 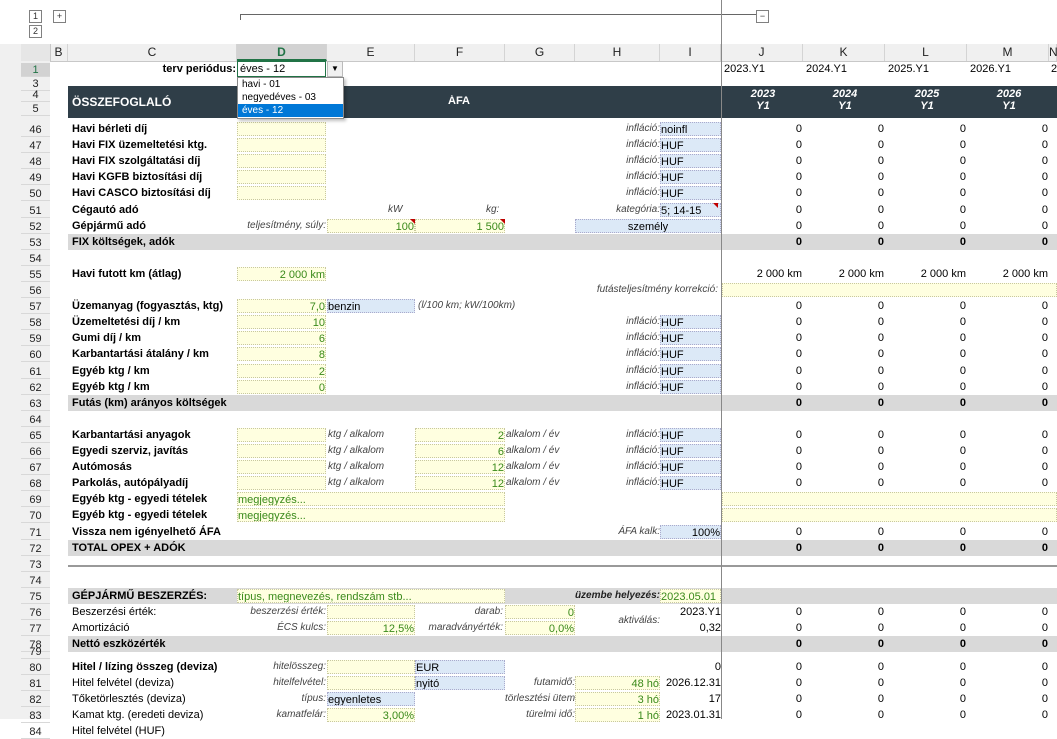 What do you see at coordinates (371, 306) in the screenshot?
I see `fuel-type: benzin` at bounding box center [371, 306].